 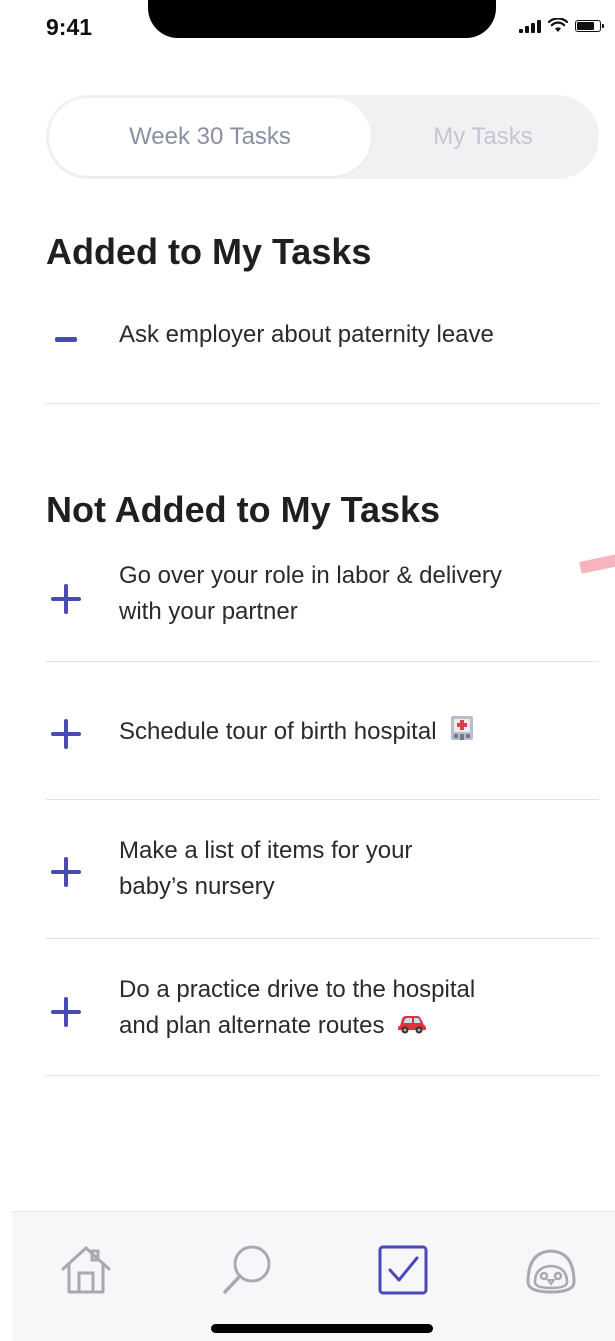 What do you see at coordinates (558, 25) in the screenshot?
I see `wifi-icon` at bounding box center [558, 25].